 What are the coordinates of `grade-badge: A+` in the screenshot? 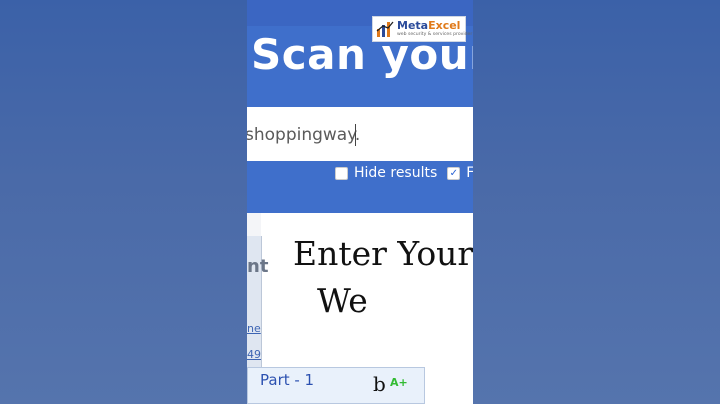 It's located at (399, 382).